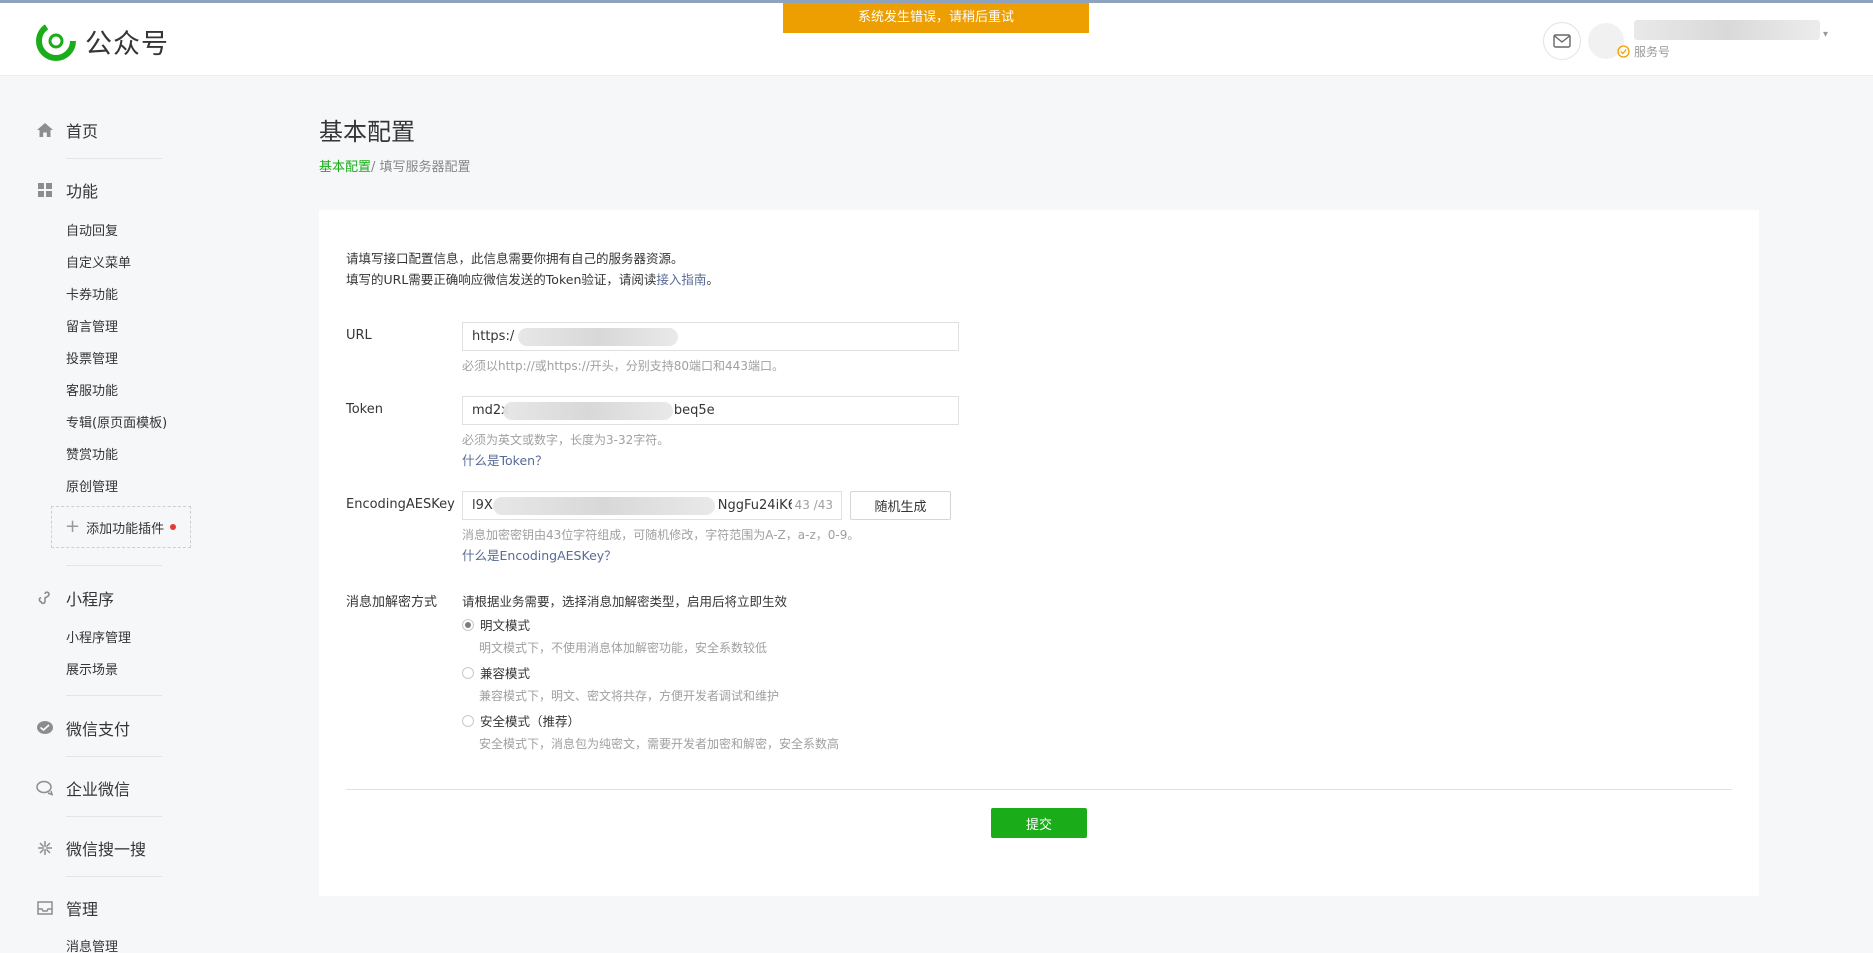  I want to click on aes-key-counter: 43 /43, so click(812, 505).